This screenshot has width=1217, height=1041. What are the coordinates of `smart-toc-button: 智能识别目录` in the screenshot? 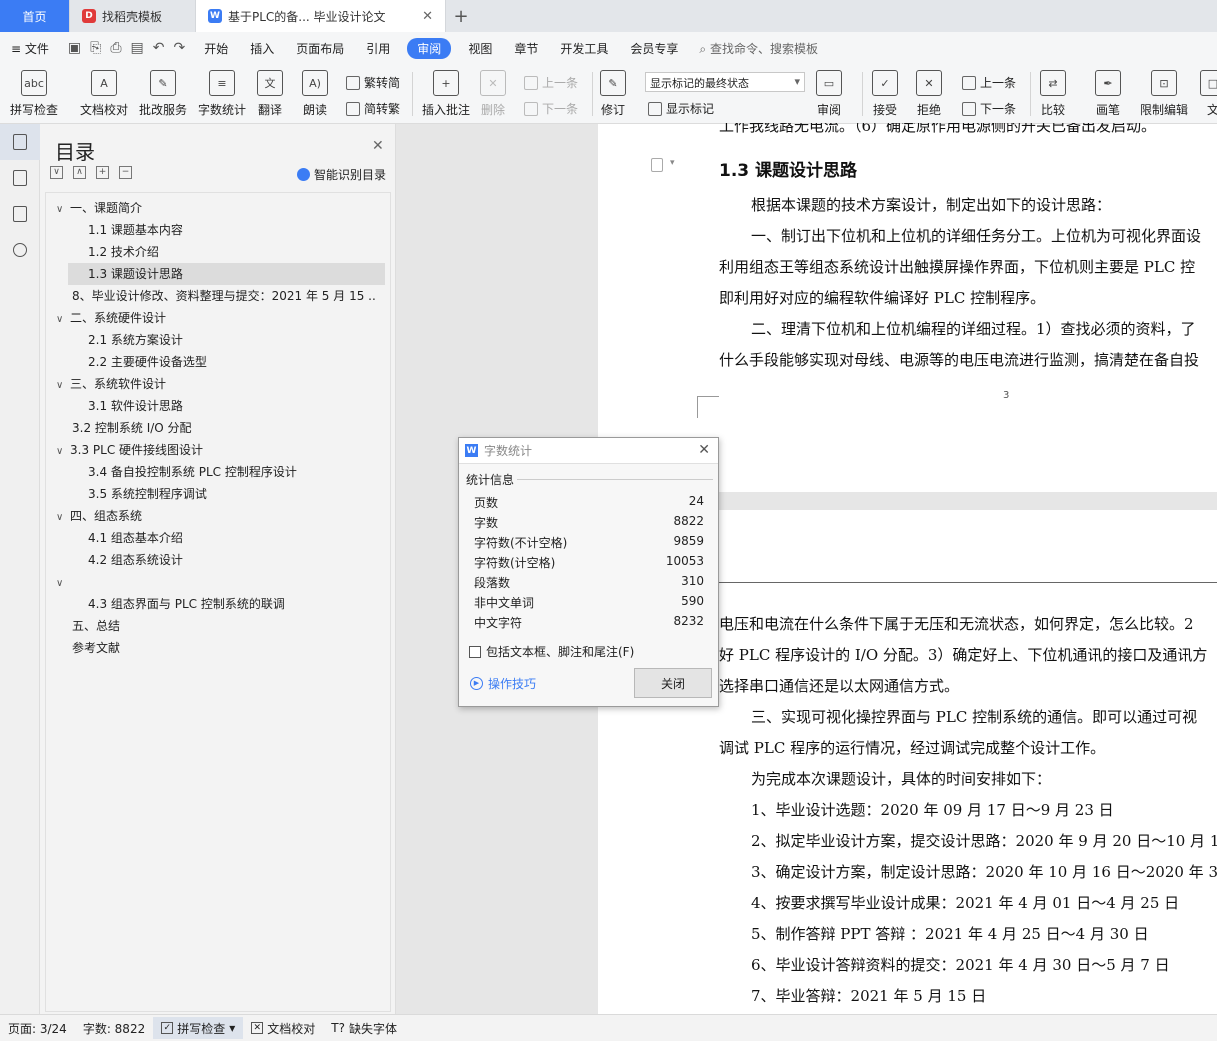 It's located at (341, 174).